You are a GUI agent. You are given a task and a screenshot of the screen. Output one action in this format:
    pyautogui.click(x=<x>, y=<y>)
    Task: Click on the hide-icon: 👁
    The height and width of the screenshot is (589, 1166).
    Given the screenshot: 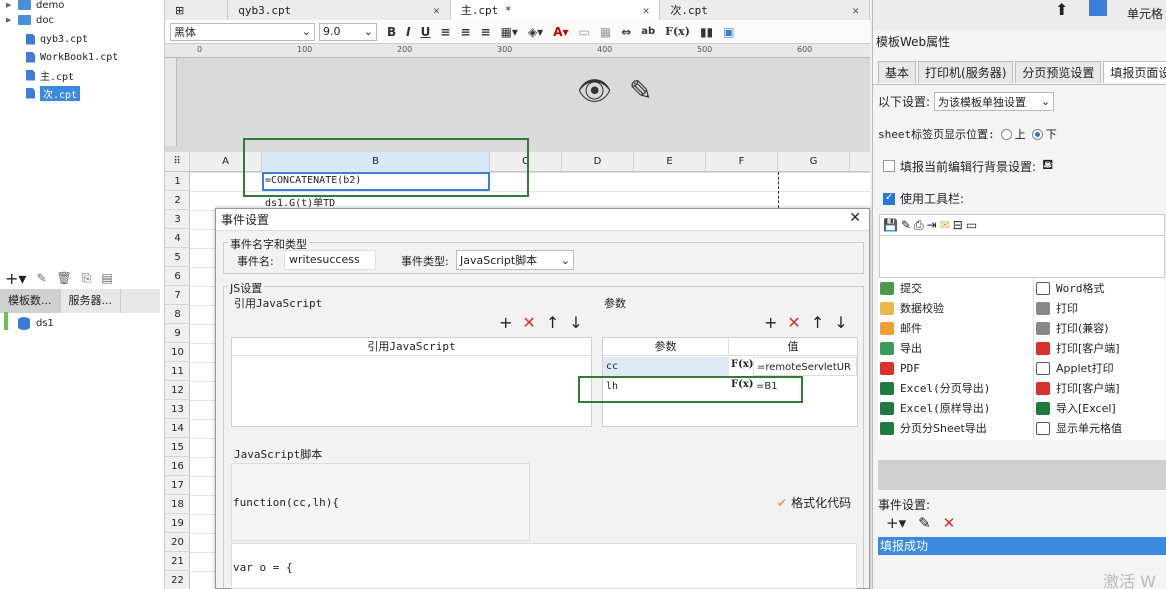 What is the action you would take?
    pyautogui.click(x=595, y=90)
    